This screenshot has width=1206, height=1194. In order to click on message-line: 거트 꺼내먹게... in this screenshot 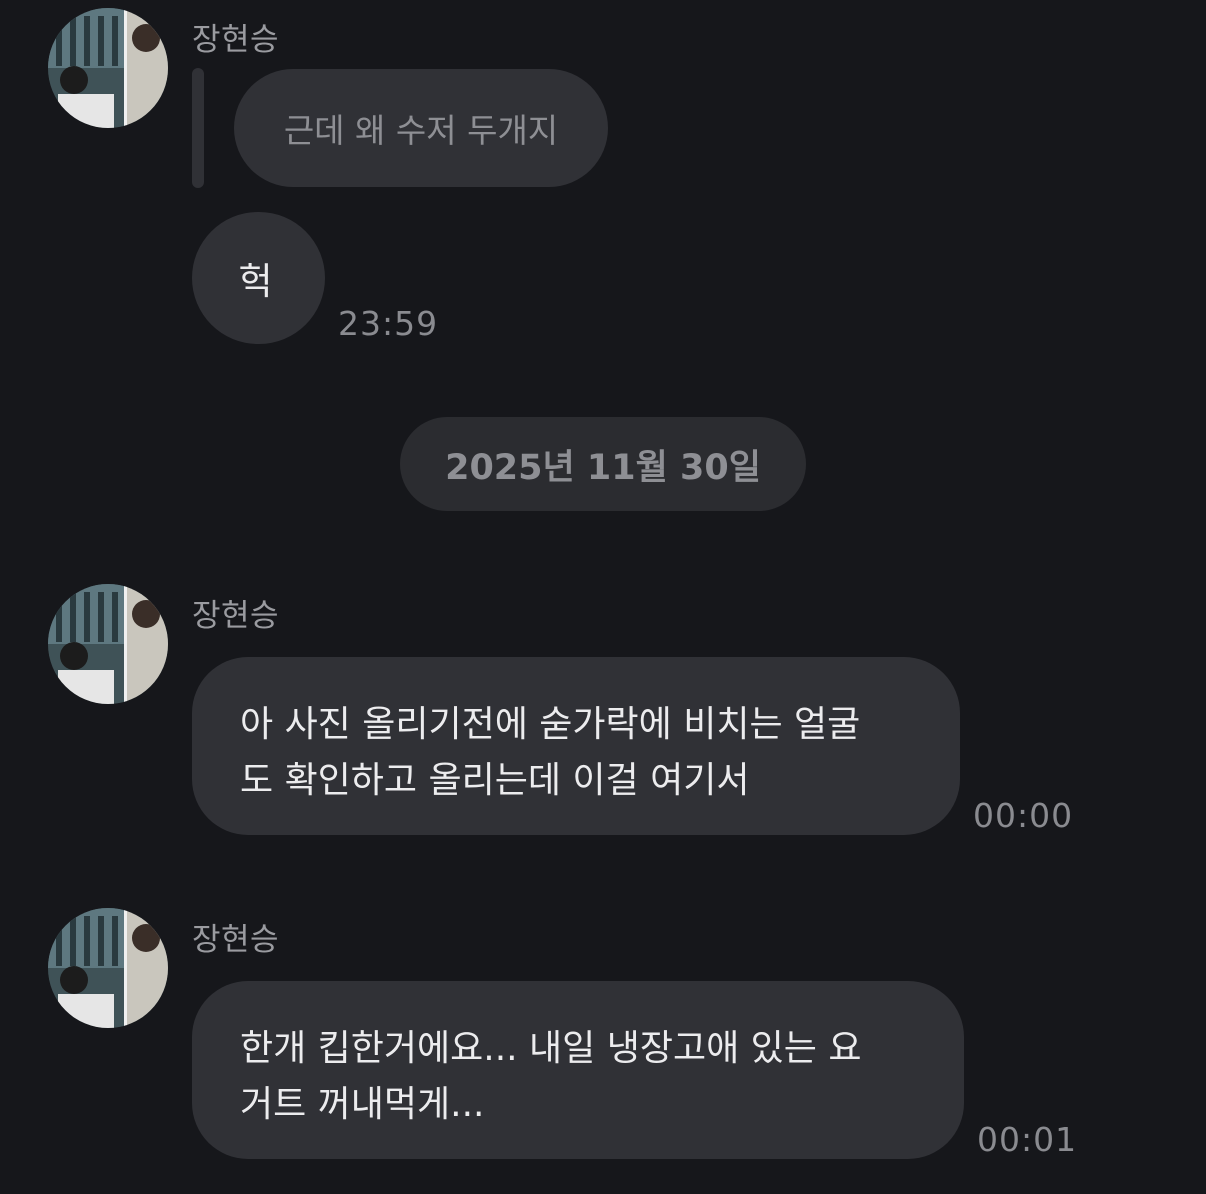, I will do `click(362, 1104)`.